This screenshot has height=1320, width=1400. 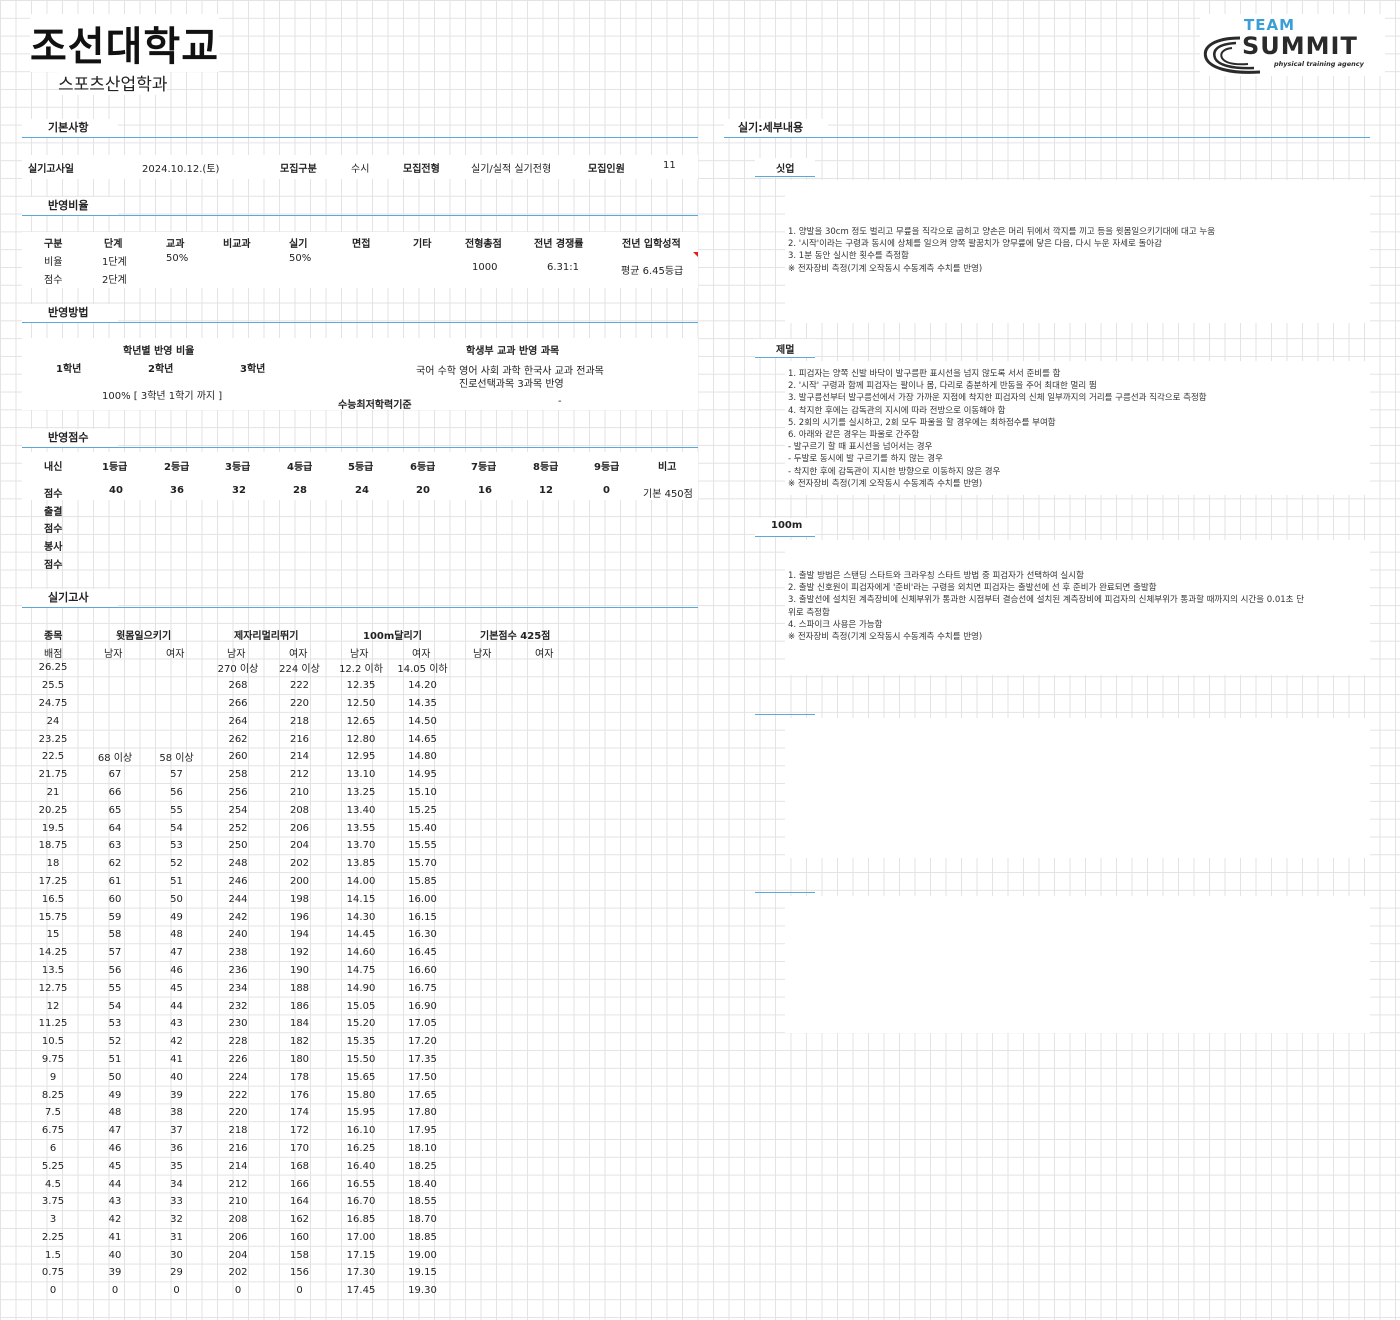 I want to click on record-cell: 208, so click(x=299, y=810).